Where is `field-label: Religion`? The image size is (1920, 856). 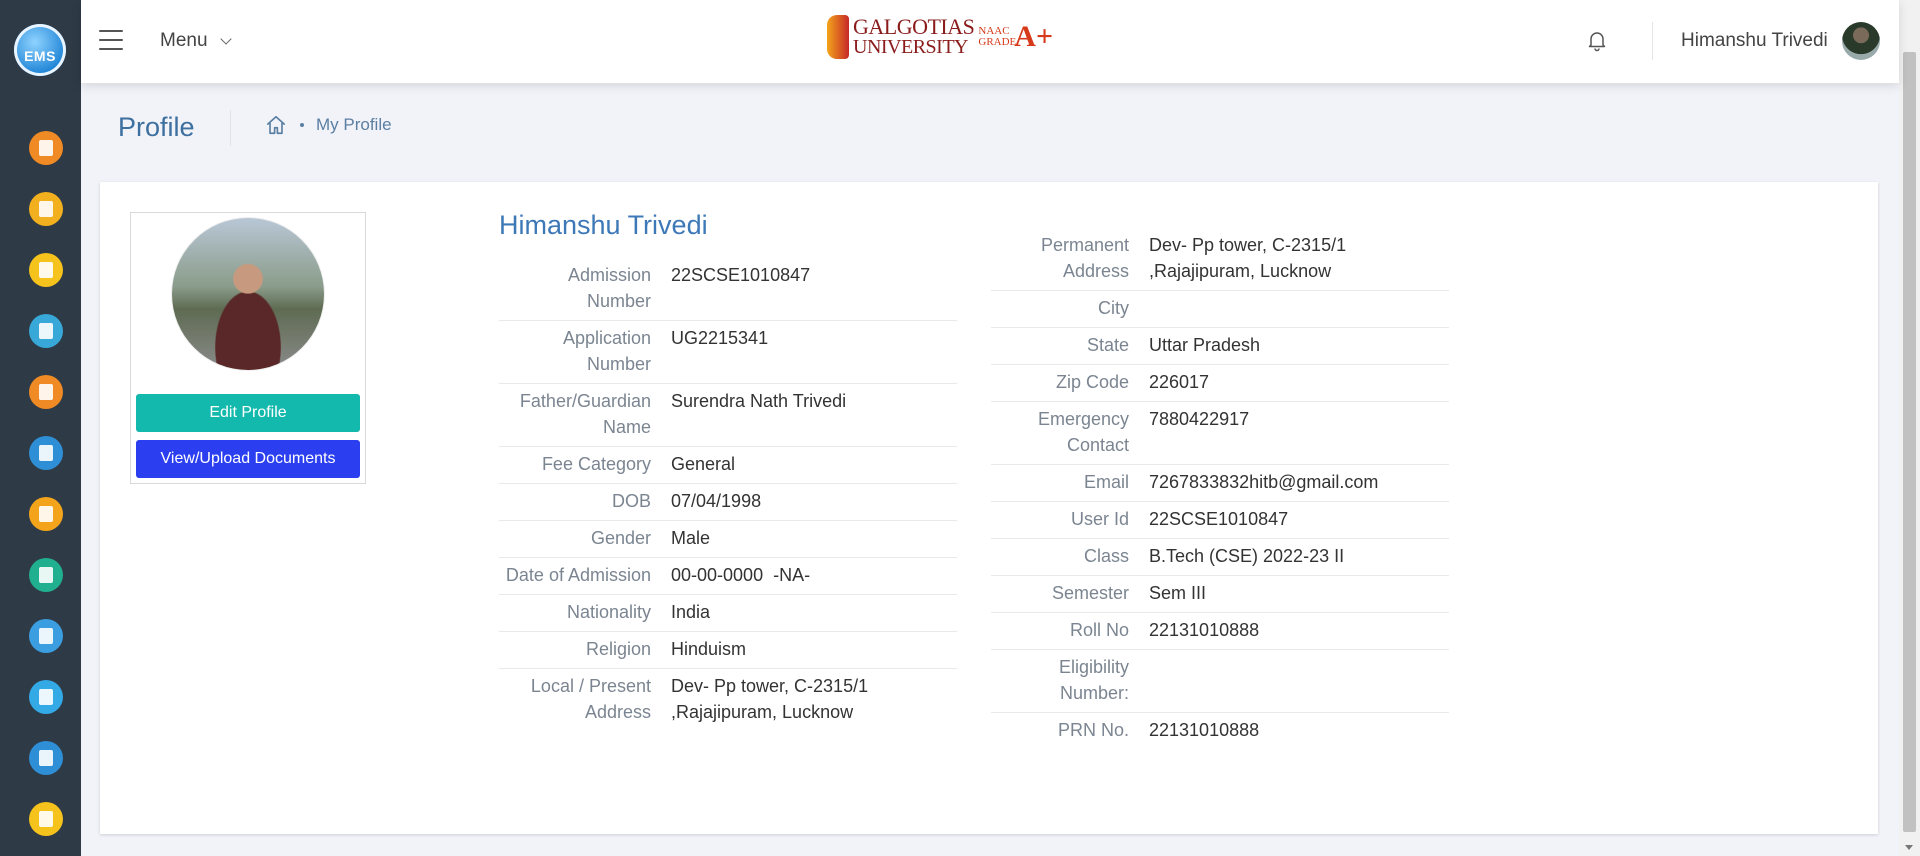 field-label: Religion is located at coordinates (618, 649).